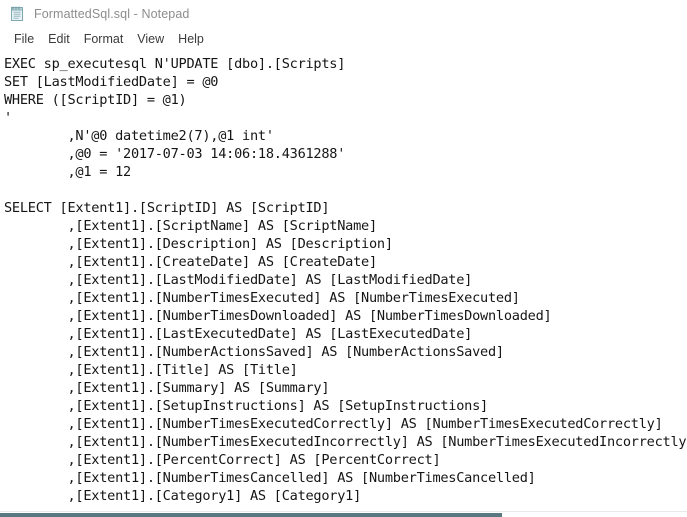 The height and width of the screenshot is (517, 687). What do you see at coordinates (150, 40) in the screenshot?
I see `menu-item-view: View` at bounding box center [150, 40].